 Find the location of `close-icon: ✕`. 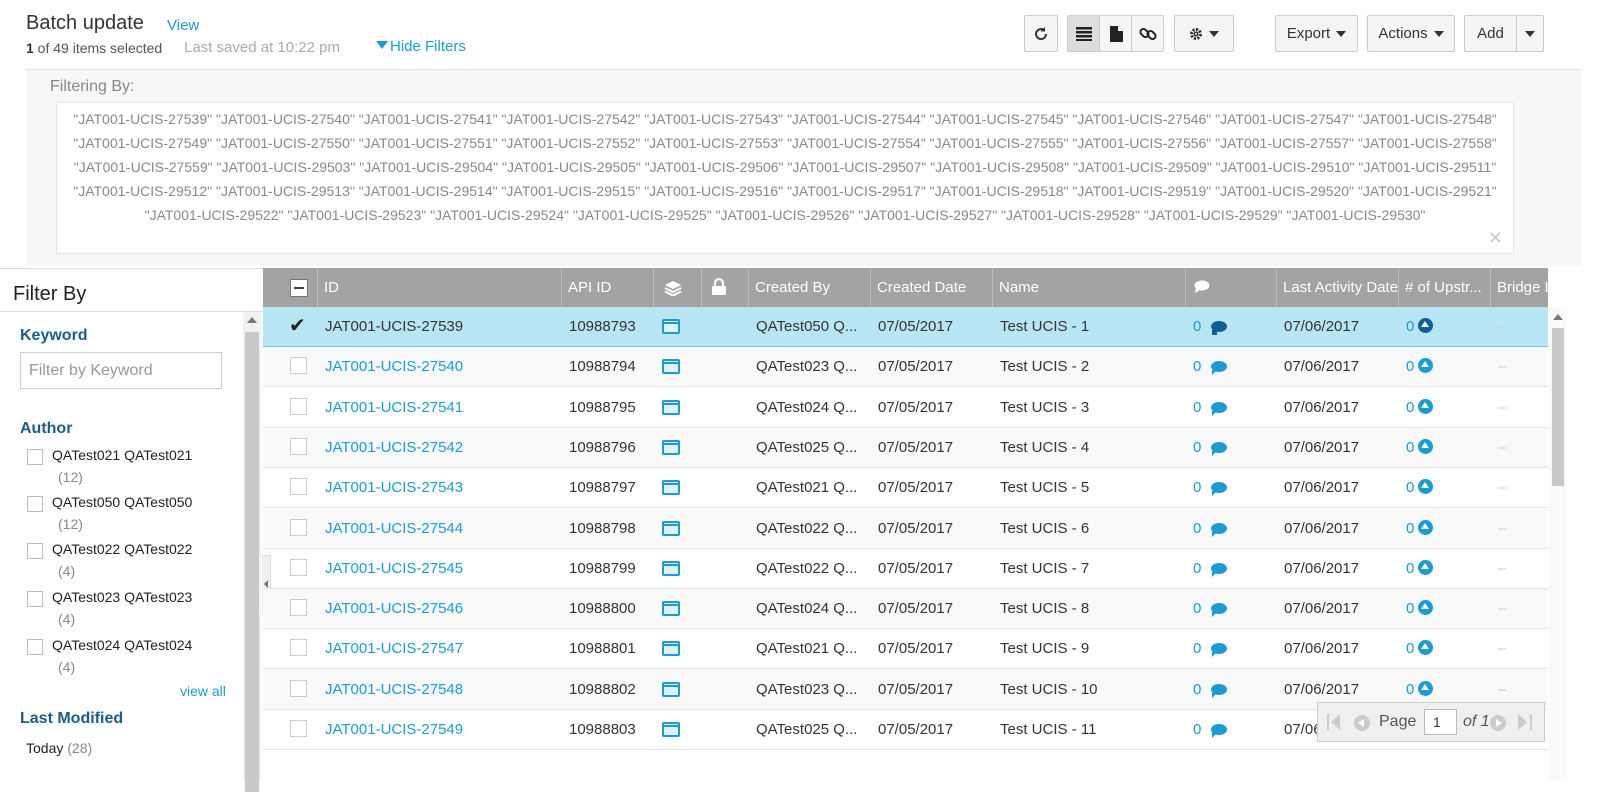

close-icon: ✕ is located at coordinates (1495, 238).